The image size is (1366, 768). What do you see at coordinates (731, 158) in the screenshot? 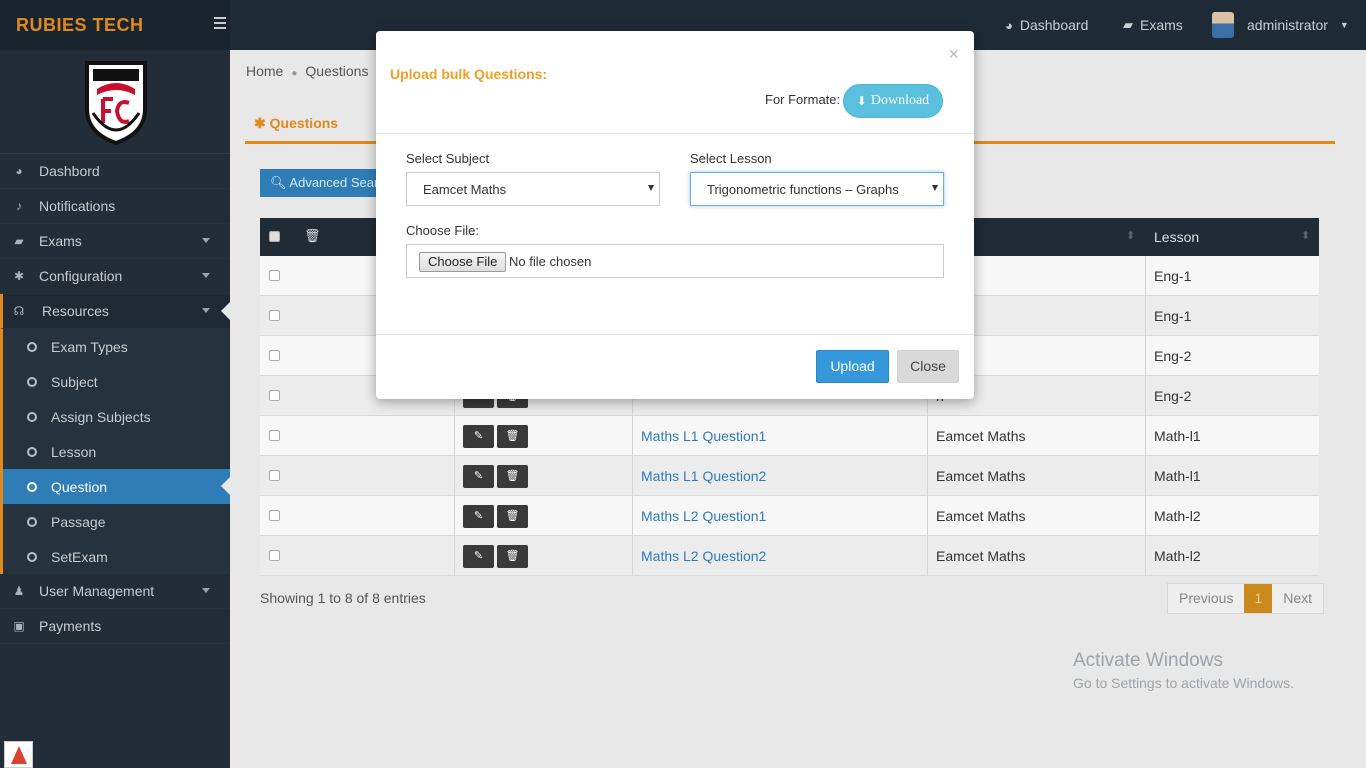
I see `lesson-label: Select Lesson` at bounding box center [731, 158].